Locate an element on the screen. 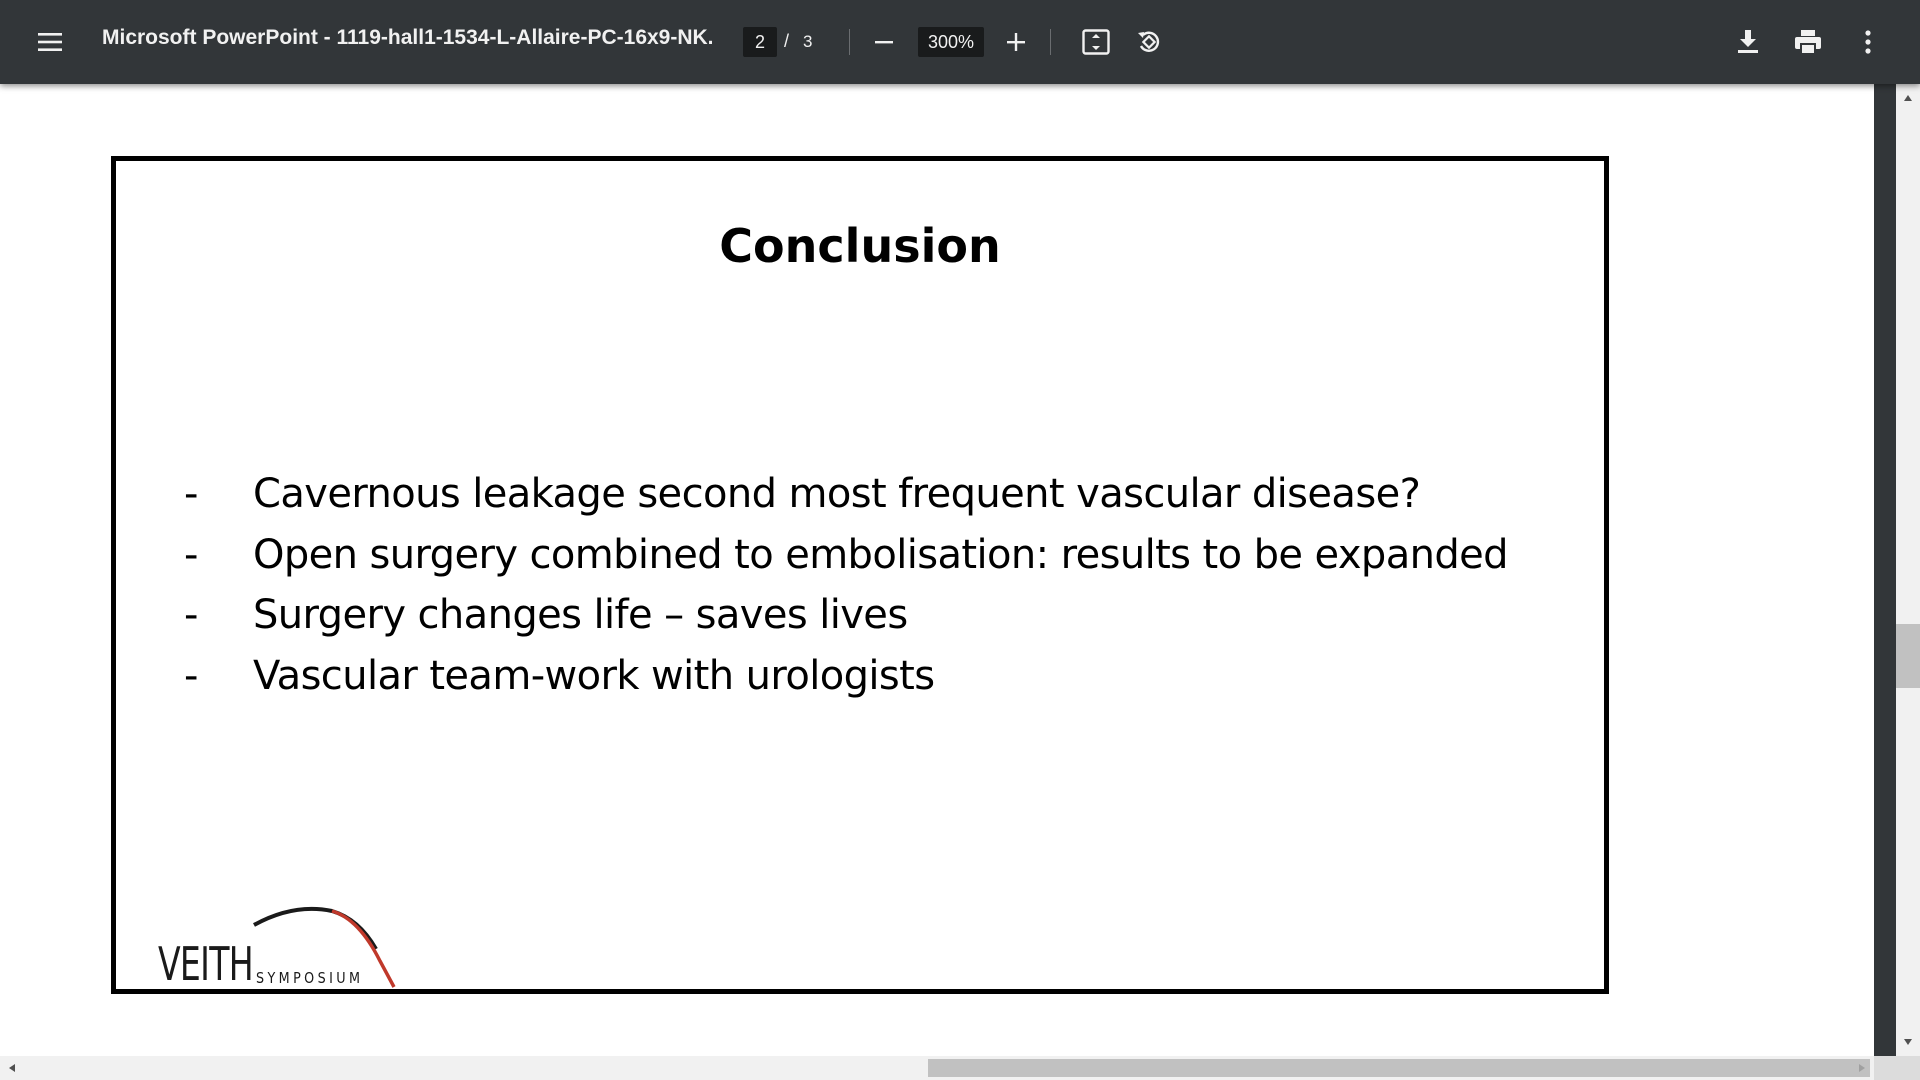 This screenshot has height=1080, width=1920. hamburger-menu-icon is located at coordinates (50, 42).